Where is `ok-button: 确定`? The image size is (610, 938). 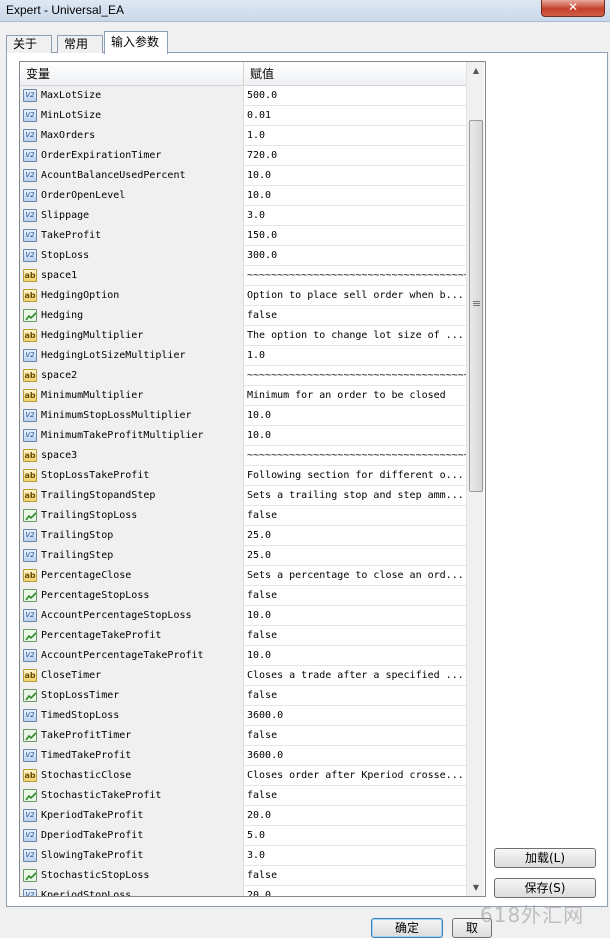
ok-button: 确定 is located at coordinates (407, 928).